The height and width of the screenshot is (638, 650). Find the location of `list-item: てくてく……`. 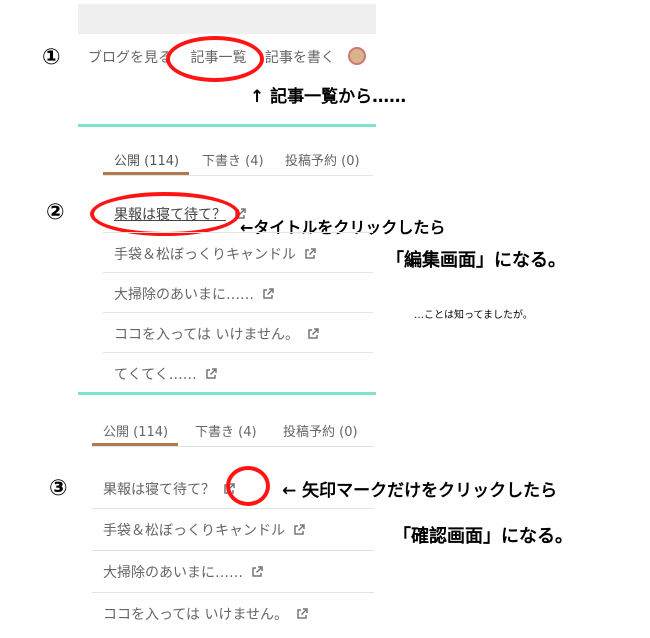

list-item: てくてく…… is located at coordinates (165, 374).